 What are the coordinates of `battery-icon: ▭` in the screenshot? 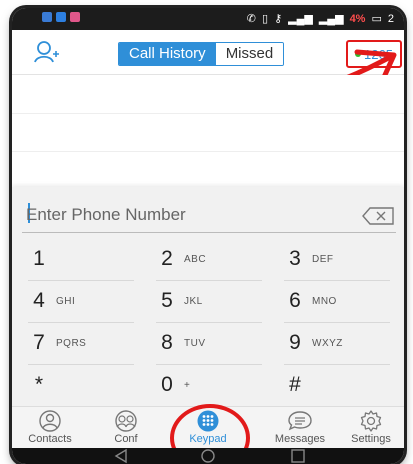 It's located at (376, 19).